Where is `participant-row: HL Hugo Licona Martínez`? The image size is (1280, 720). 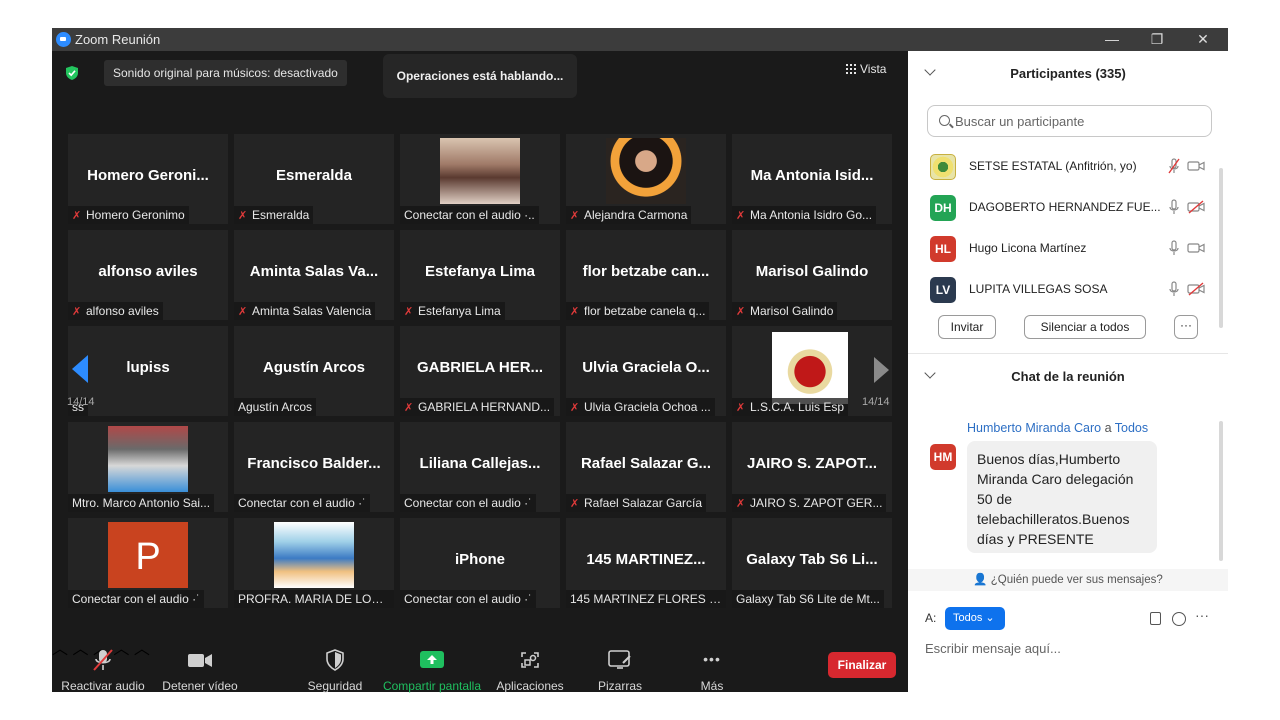
participant-row: HL Hugo Licona Martínez is located at coordinates (1063, 248).